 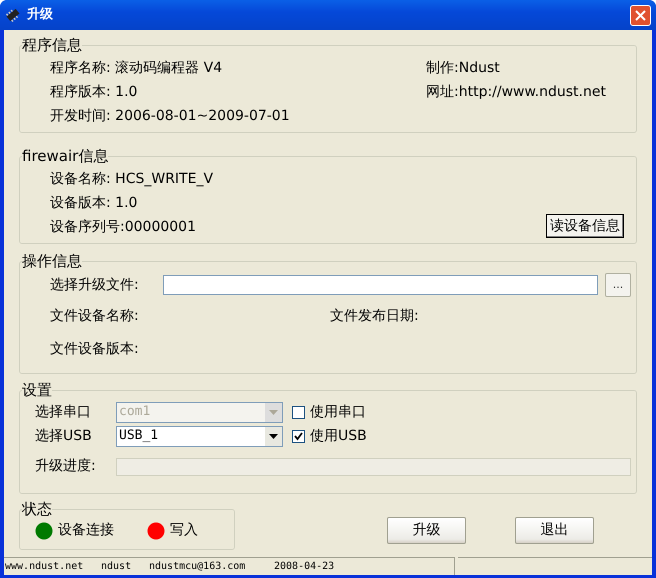 What do you see at coordinates (40, 15) in the screenshot?
I see `window-title: 升级` at bounding box center [40, 15].